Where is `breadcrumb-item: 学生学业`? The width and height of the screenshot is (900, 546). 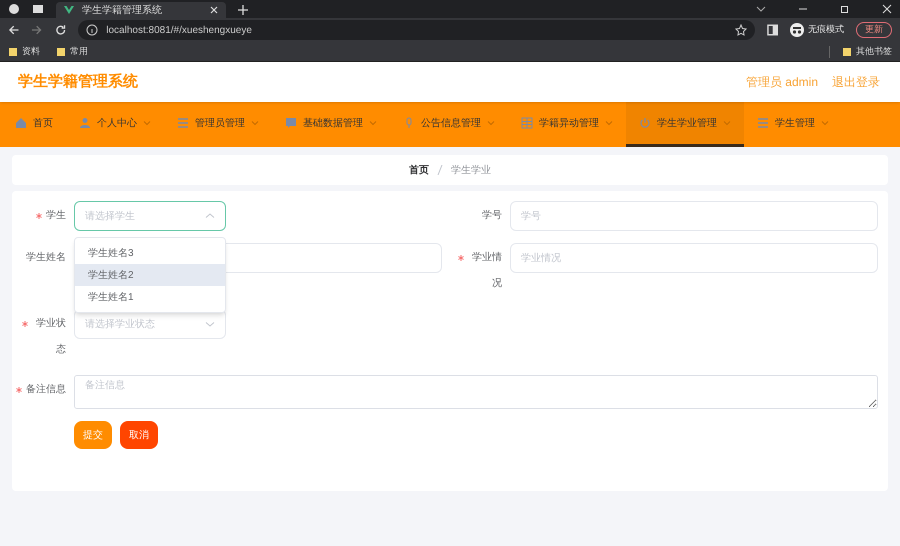
breadcrumb-item: 学生学业 is located at coordinates (471, 171).